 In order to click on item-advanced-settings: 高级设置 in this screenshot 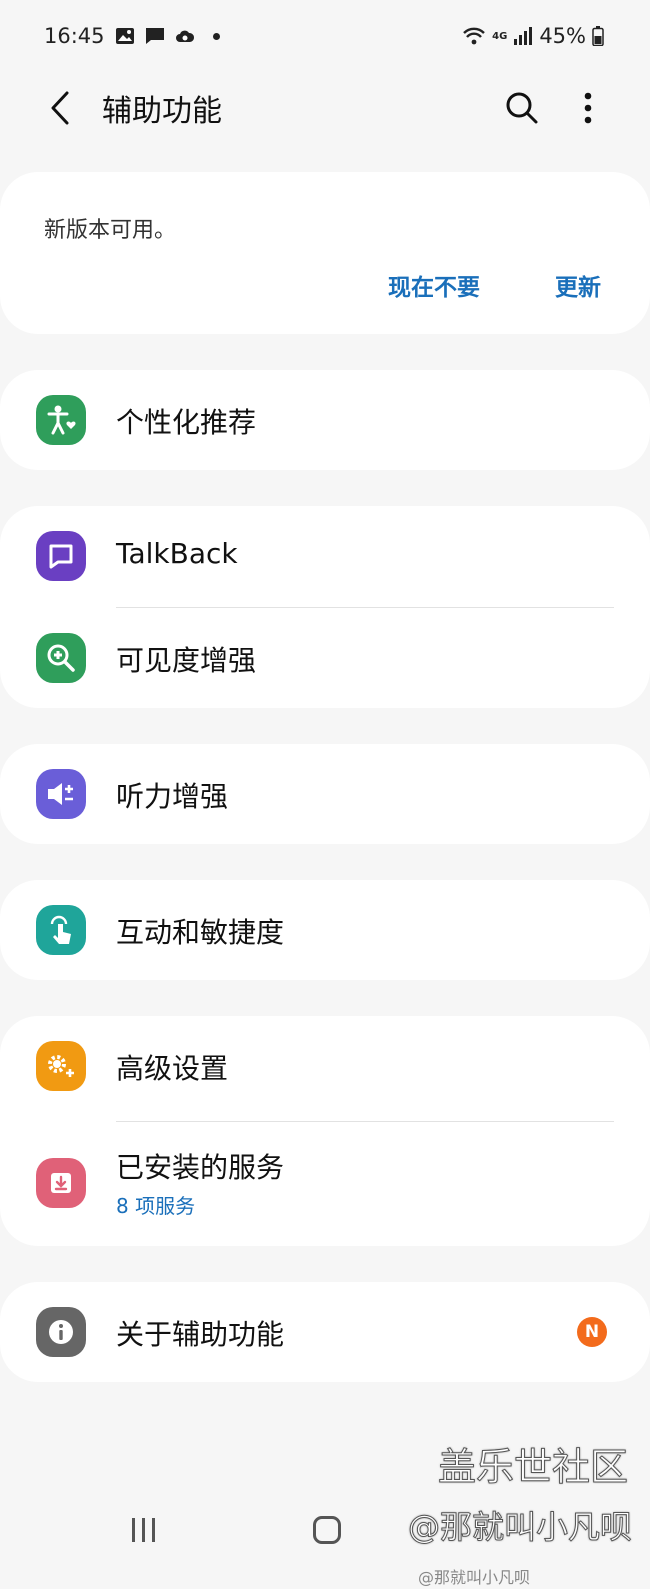, I will do `click(325, 1066)`.